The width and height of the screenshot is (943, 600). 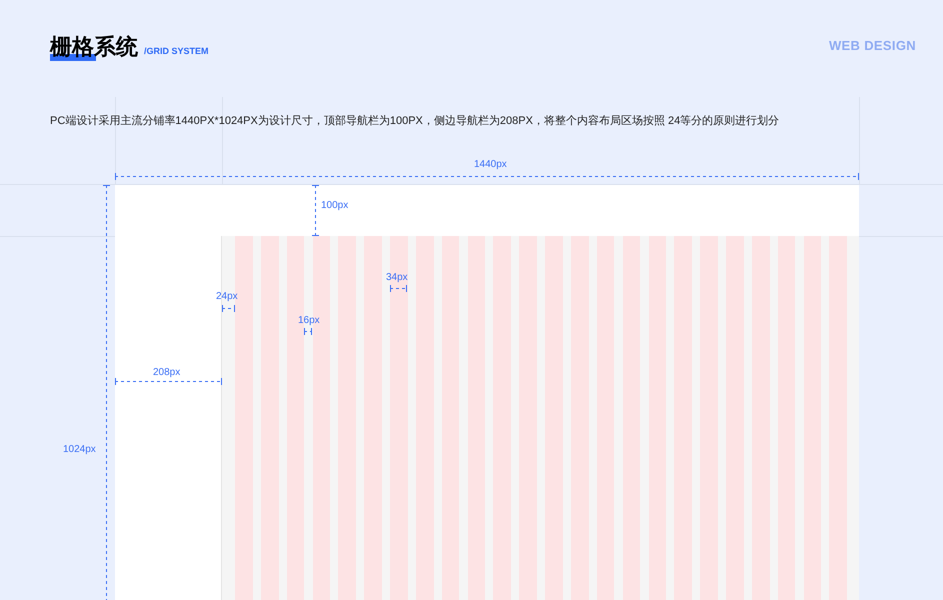 What do you see at coordinates (334, 206) in the screenshot?
I see `dimension-label: 100px` at bounding box center [334, 206].